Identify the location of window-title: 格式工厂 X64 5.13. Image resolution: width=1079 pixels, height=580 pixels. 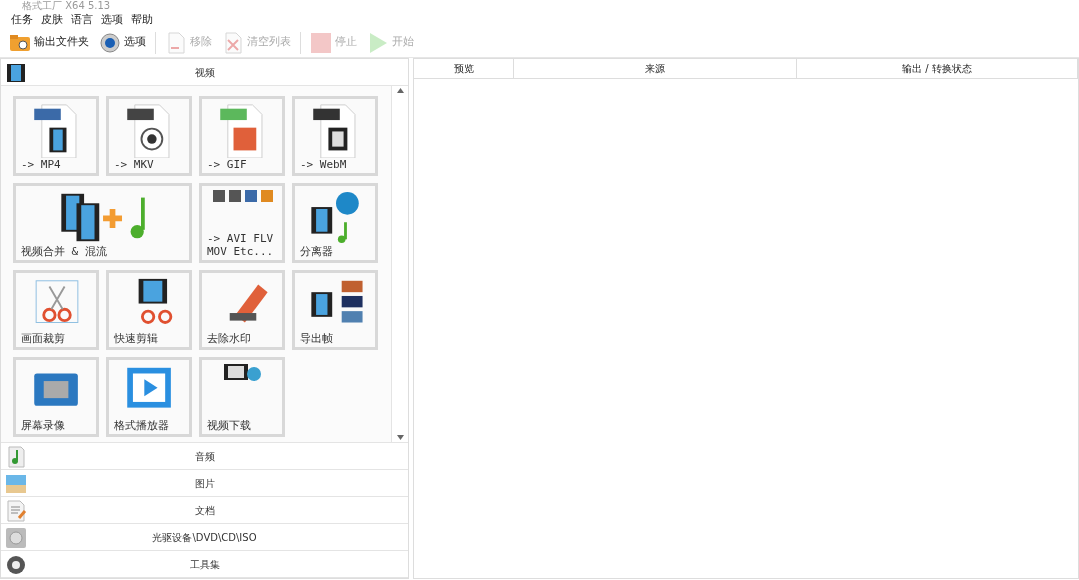
(66, 6).